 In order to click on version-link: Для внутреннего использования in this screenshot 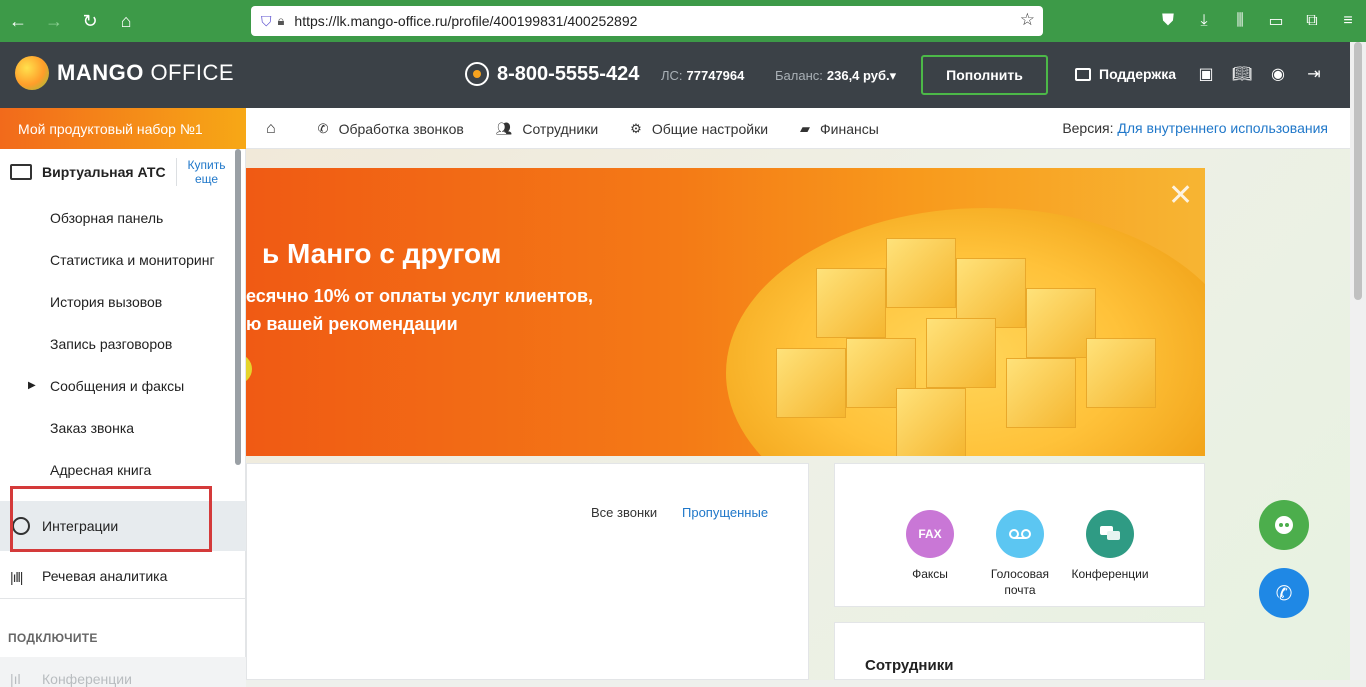, I will do `click(1222, 128)`.